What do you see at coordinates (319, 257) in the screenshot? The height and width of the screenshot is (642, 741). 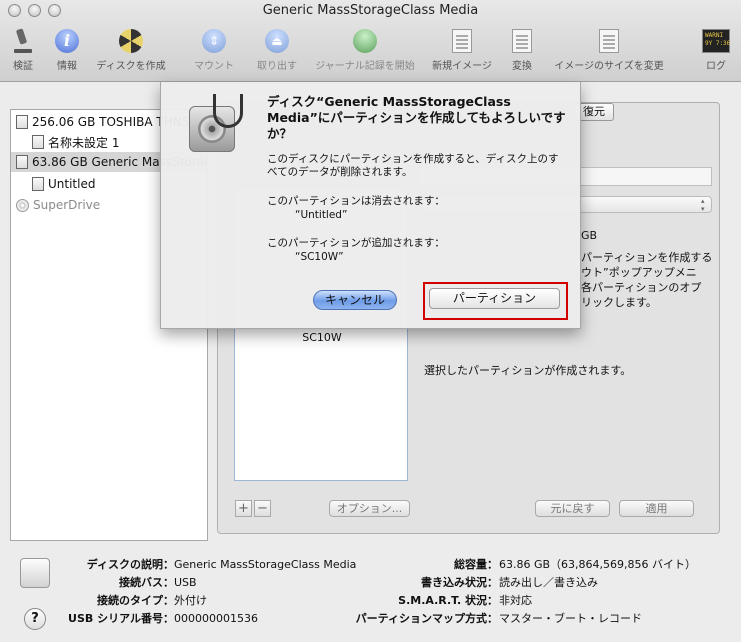 I see `dialog-add-value: “SC10W”` at bounding box center [319, 257].